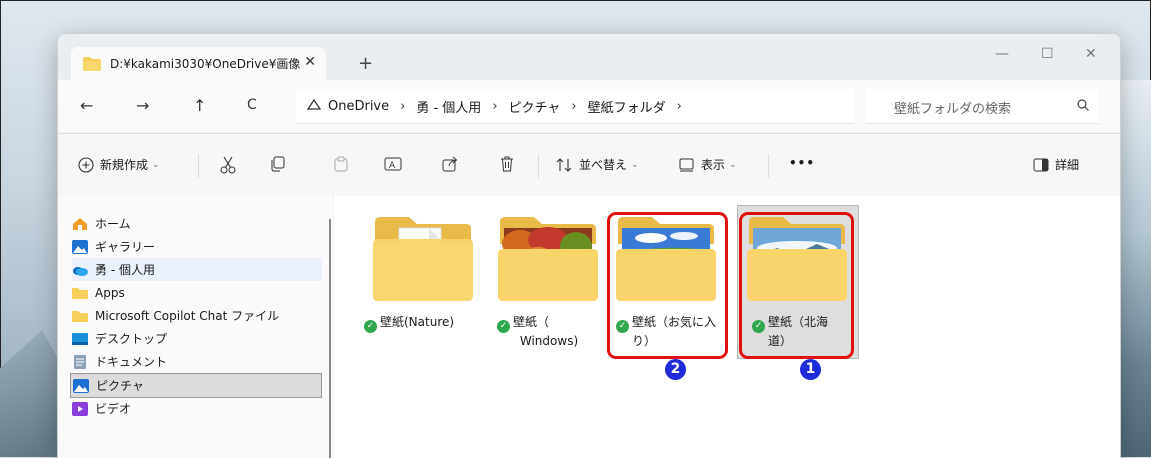 The image size is (1151, 458). What do you see at coordinates (80, 271) in the screenshot?
I see `onedrive-cloud-icon` at bounding box center [80, 271].